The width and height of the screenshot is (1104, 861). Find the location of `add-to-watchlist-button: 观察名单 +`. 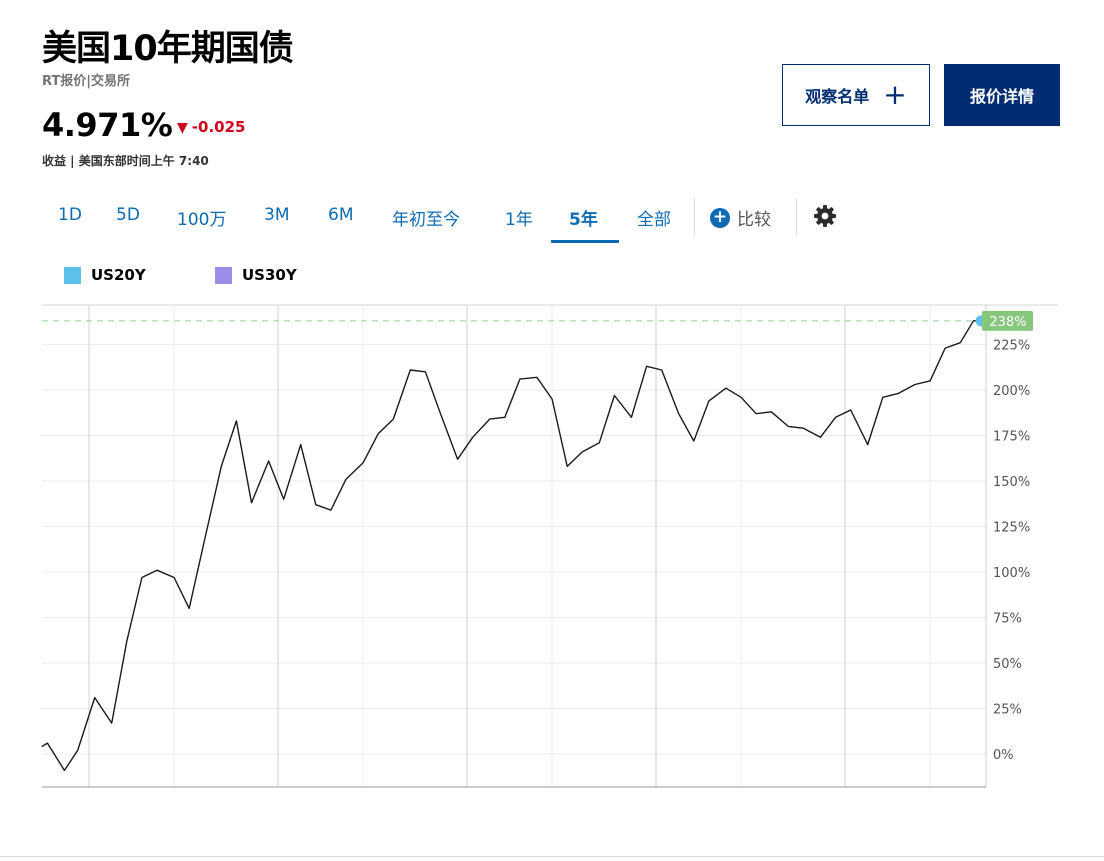

add-to-watchlist-button: 观察名单 + is located at coordinates (856, 95).